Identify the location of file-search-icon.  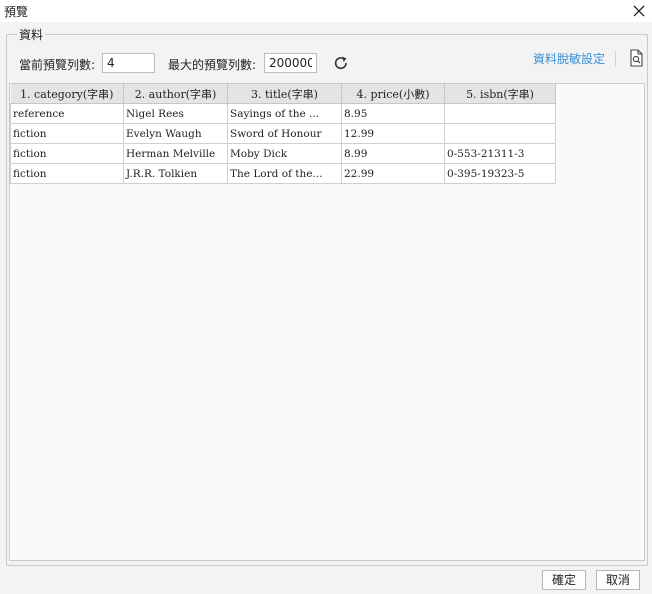
(636, 58).